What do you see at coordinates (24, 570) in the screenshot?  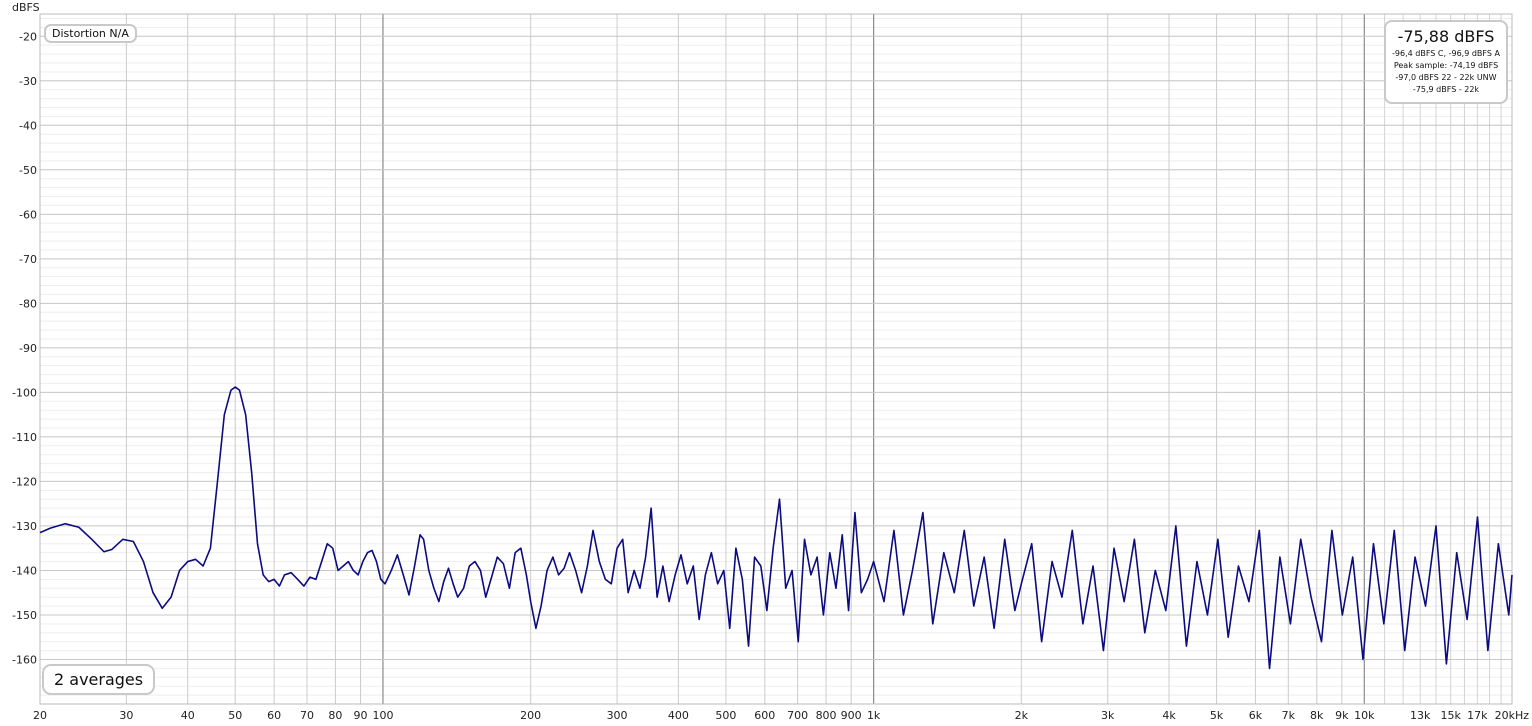 I see `y-tick-label: -140` at bounding box center [24, 570].